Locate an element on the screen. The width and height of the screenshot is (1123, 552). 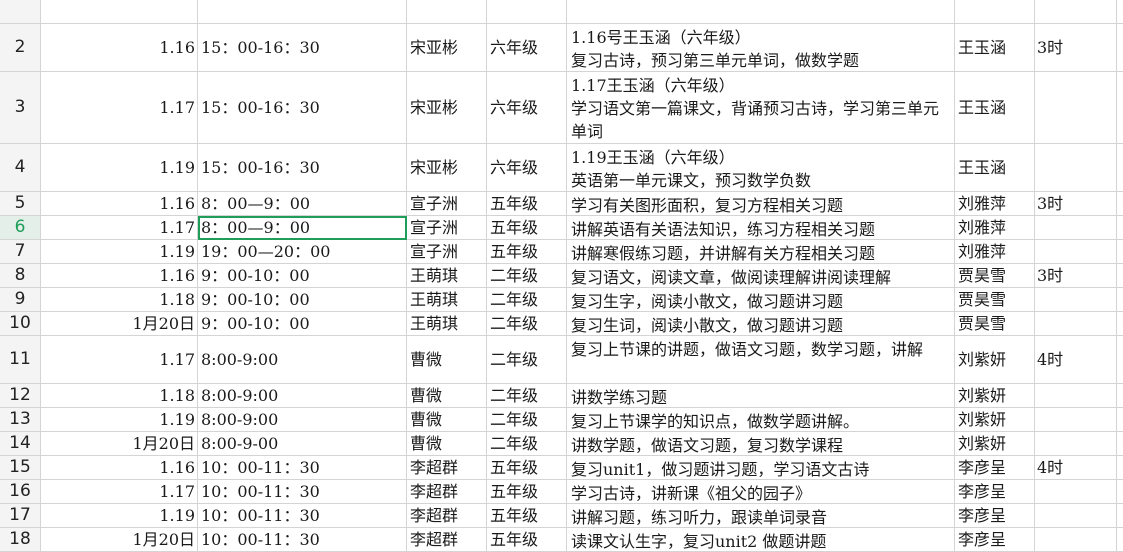
row-number: 10 is located at coordinates (20, 324).